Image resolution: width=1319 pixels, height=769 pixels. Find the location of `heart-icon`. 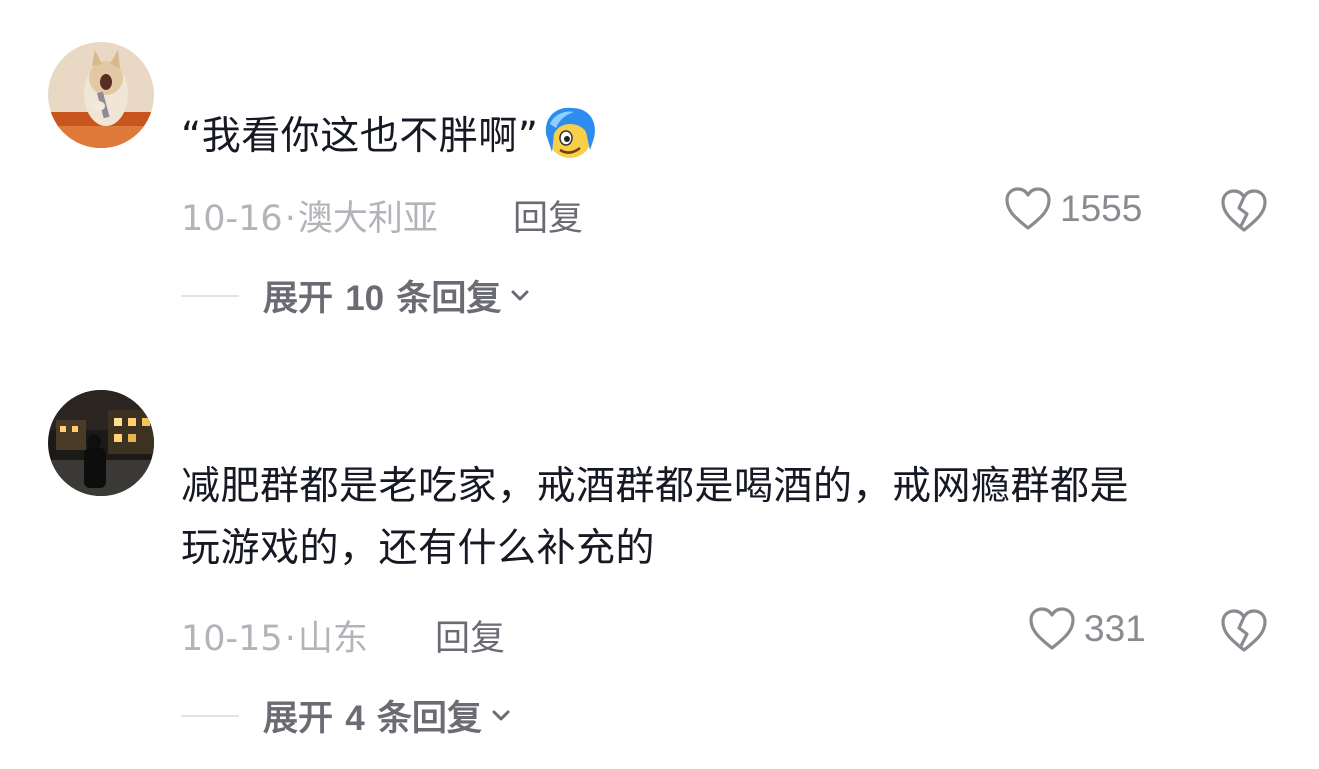

heart-icon is located at coordinates (1052, 628).